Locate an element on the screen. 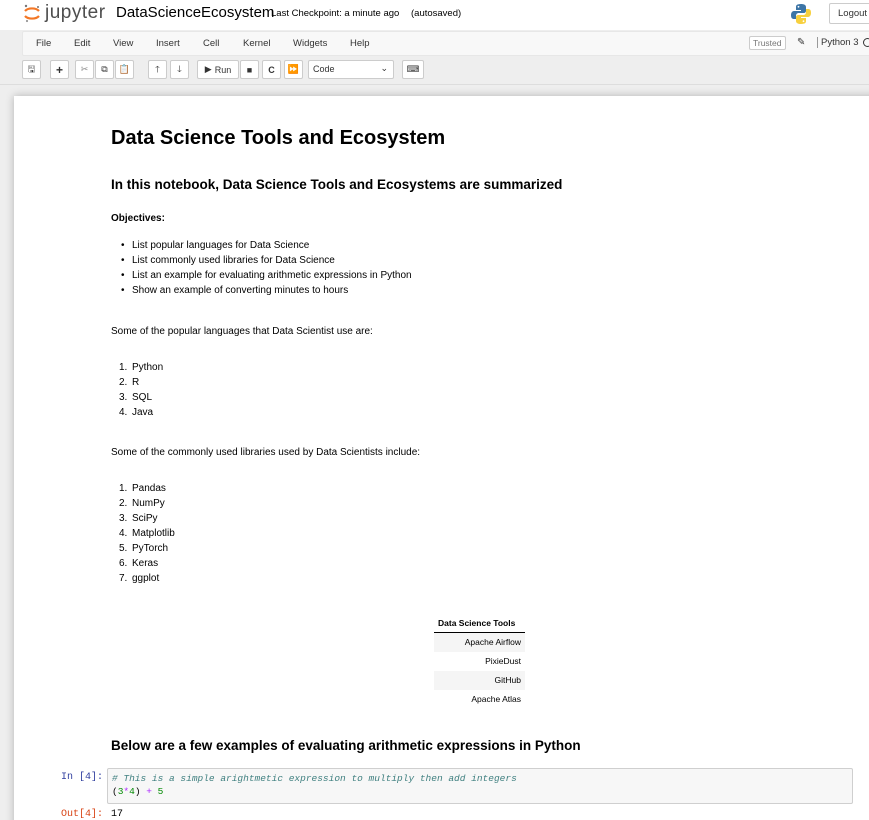 This screenshot has width=869, height=820. arrow-up-icon: 🡑 is located at coordinates (157, 68).